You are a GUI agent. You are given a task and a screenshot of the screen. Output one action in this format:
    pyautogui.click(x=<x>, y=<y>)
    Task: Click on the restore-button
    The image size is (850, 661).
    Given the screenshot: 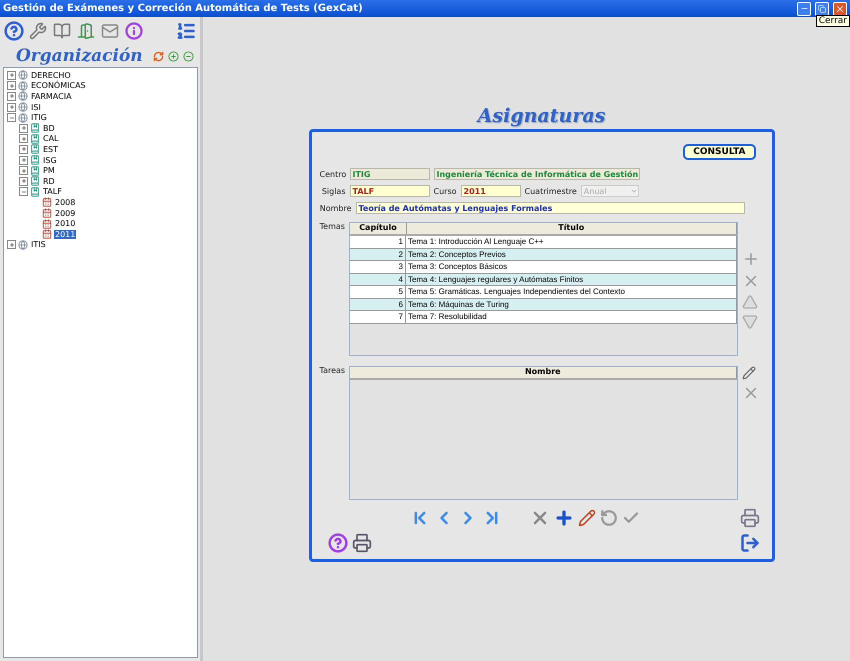 What is the action you would take?
    pyautogui.click(x=822, y=9)
    